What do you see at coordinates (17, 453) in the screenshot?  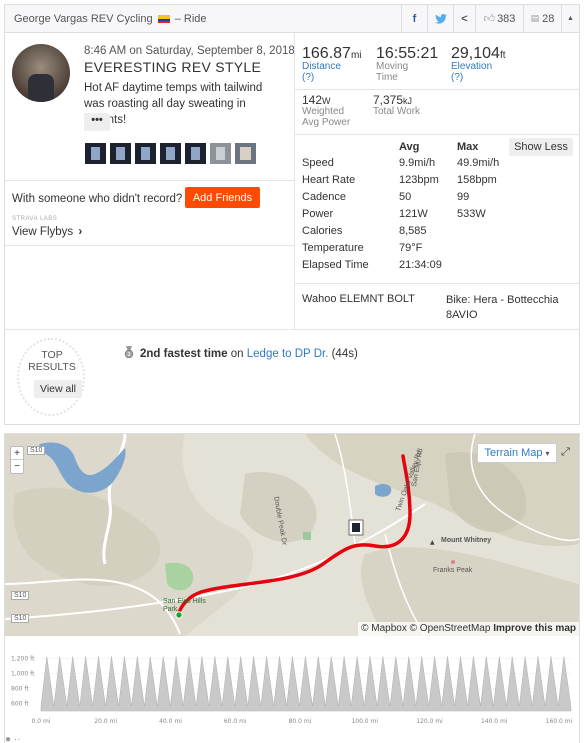 I see `zoom-in-button: +` at bounding box center [17, 453].